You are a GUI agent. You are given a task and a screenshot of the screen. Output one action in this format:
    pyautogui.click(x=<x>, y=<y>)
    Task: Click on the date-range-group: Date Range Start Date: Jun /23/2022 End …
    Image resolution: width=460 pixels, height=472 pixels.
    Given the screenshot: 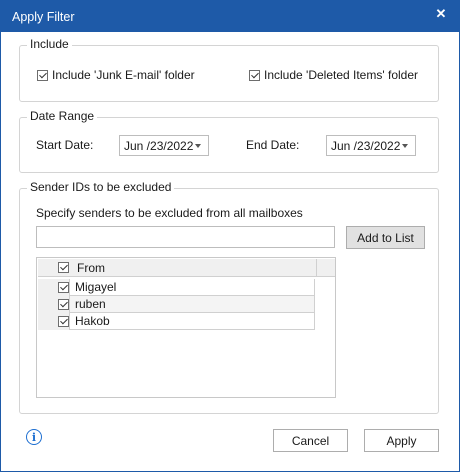 What is the action you would take?
    pyautogui.click(x=229, y=141)
    